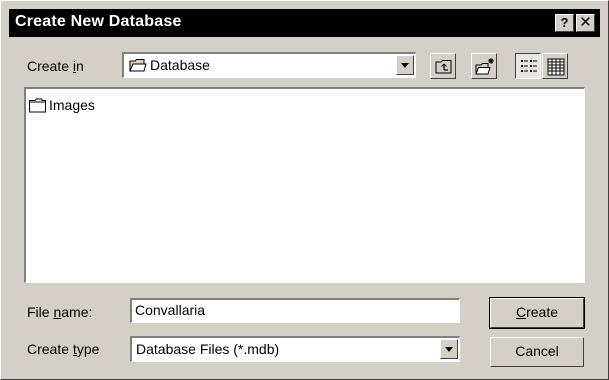 Image resolution: width=609 pixels, height=380 pixels. I want to click on up-one-level-button, so click(443, 66).